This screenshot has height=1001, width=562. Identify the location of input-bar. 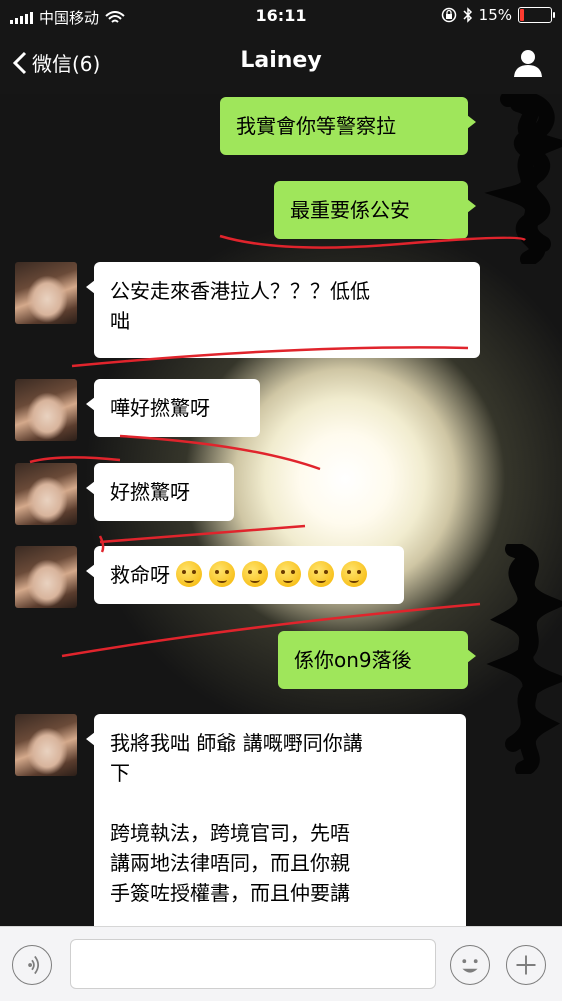
(281, 963).